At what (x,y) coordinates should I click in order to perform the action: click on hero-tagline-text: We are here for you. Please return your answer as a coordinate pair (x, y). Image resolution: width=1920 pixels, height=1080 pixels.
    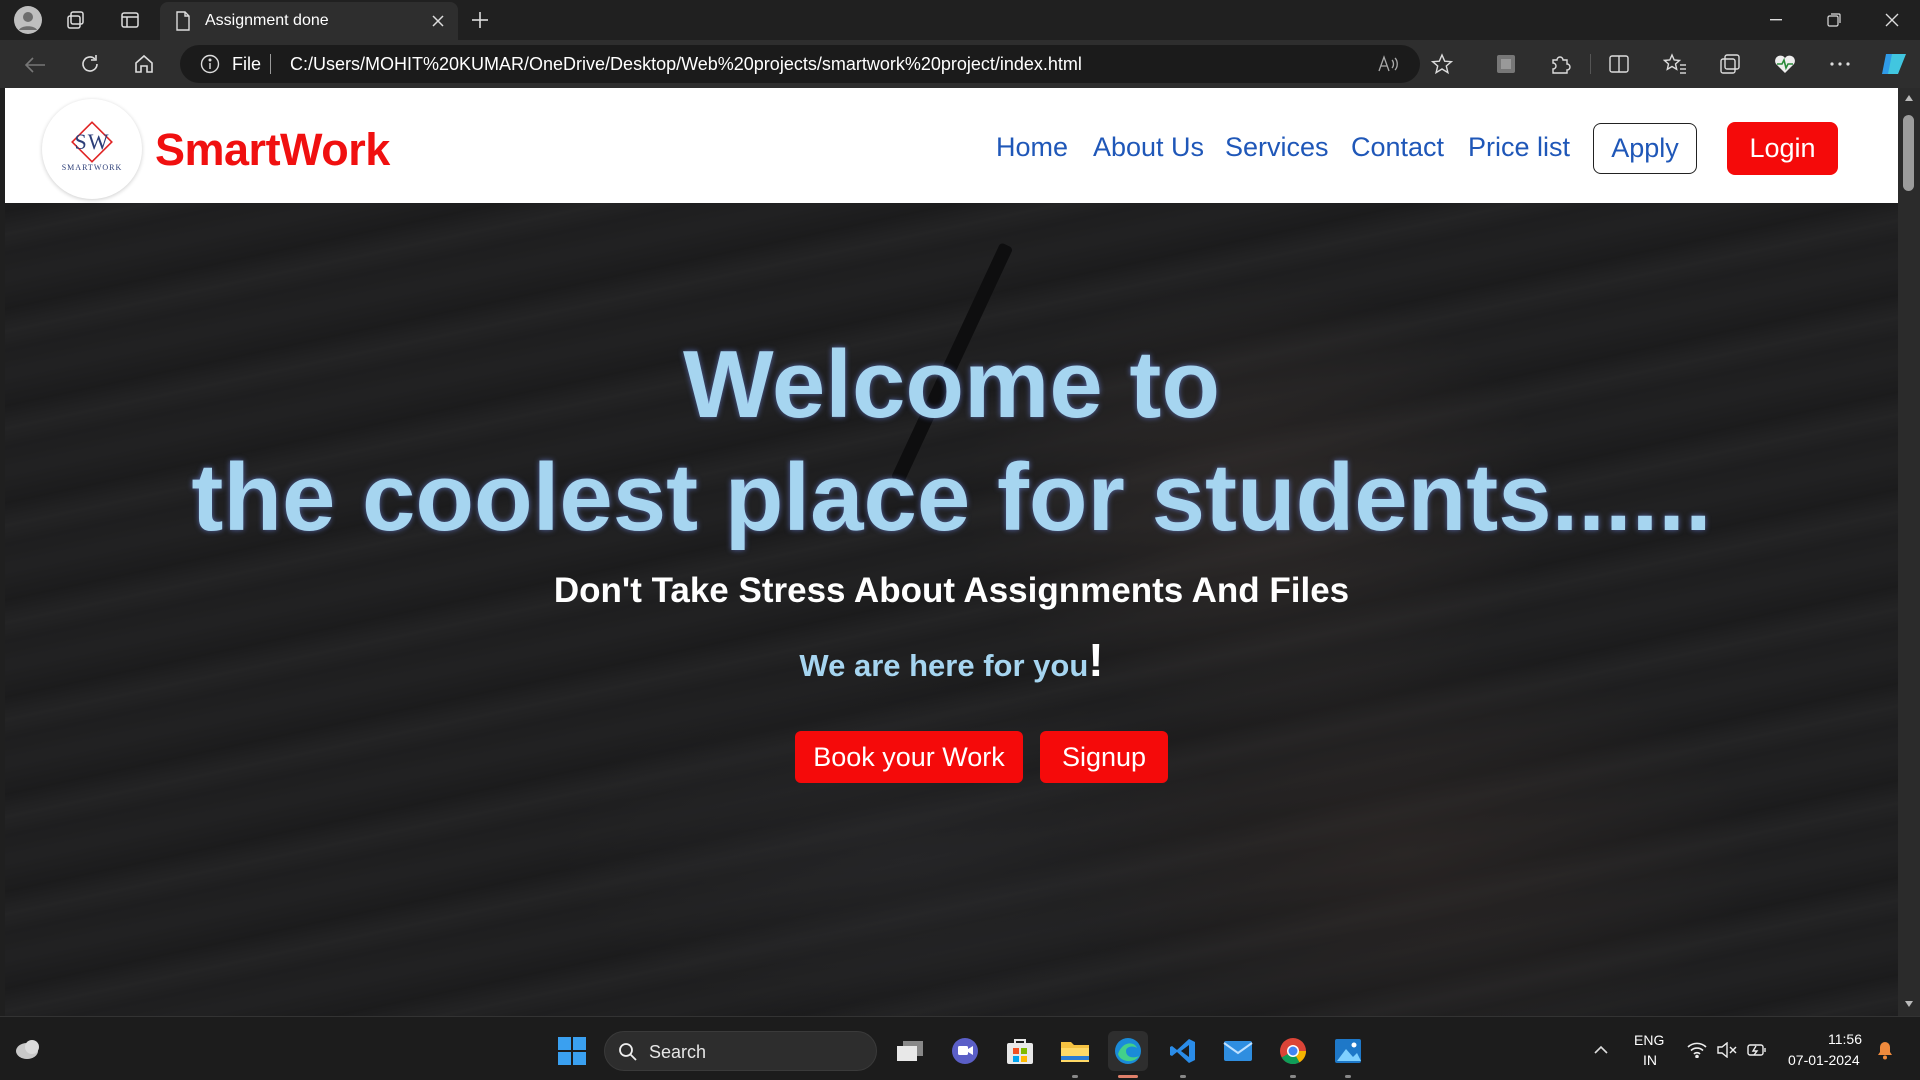
    Looking at the image, I should click on (944, 665).